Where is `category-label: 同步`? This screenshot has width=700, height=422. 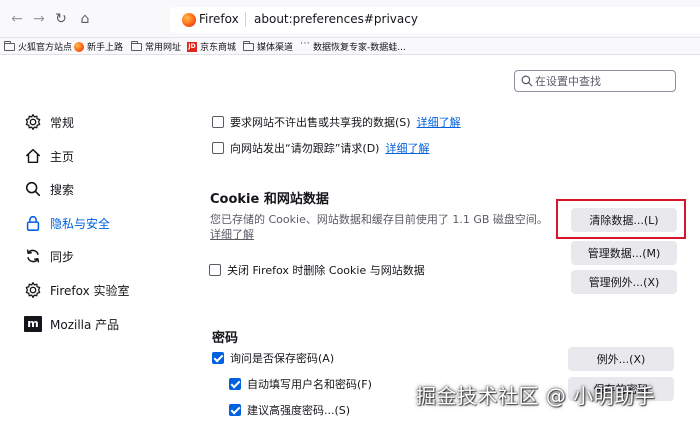
category-label: 同步 is located at coordinates (62, 256).